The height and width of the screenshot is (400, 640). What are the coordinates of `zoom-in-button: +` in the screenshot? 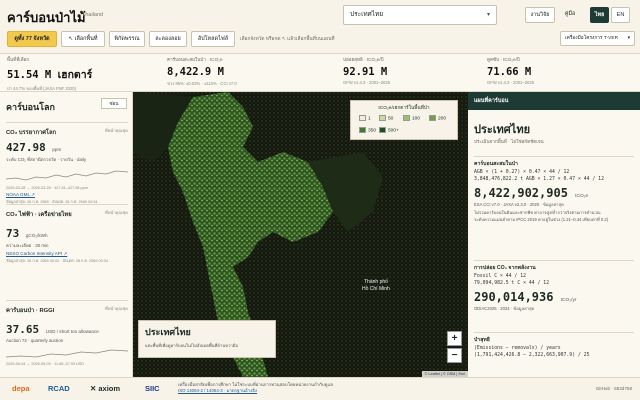 It's located at (454, 338).